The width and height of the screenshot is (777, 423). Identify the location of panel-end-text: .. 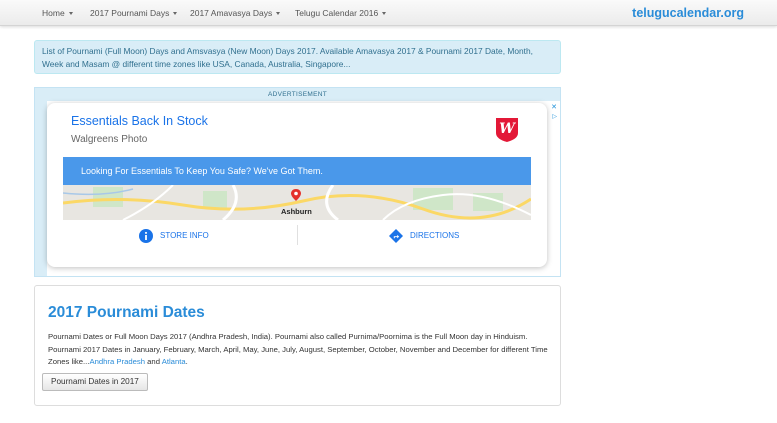
(186, 361).